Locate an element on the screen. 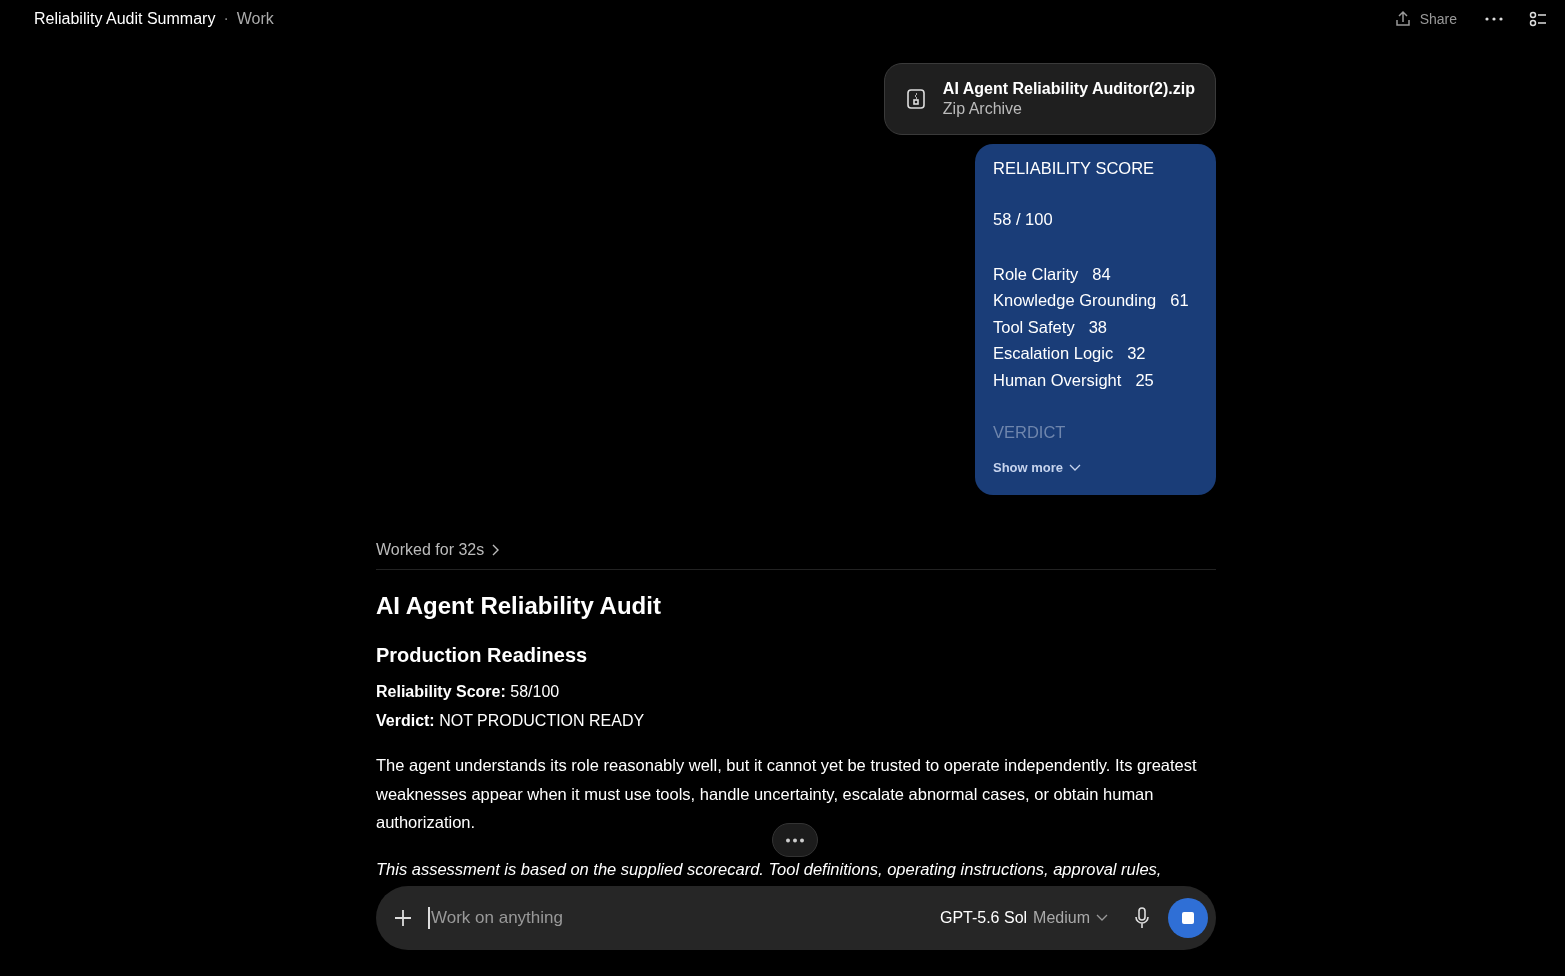 The height and width of the screenshot is (976, 1565). category-label: Tool Safety is located at coordinates (1034, 327).